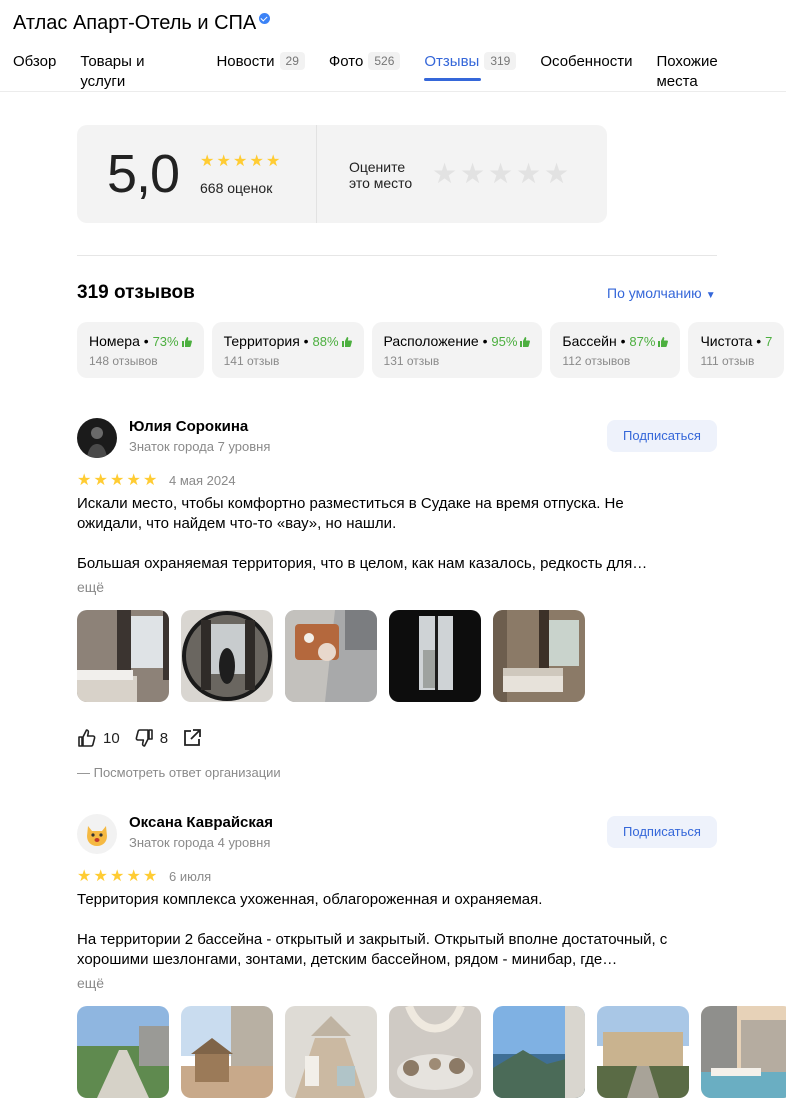  I want to click on tab-goods-services: Товары и услуги, so click(136, 71).